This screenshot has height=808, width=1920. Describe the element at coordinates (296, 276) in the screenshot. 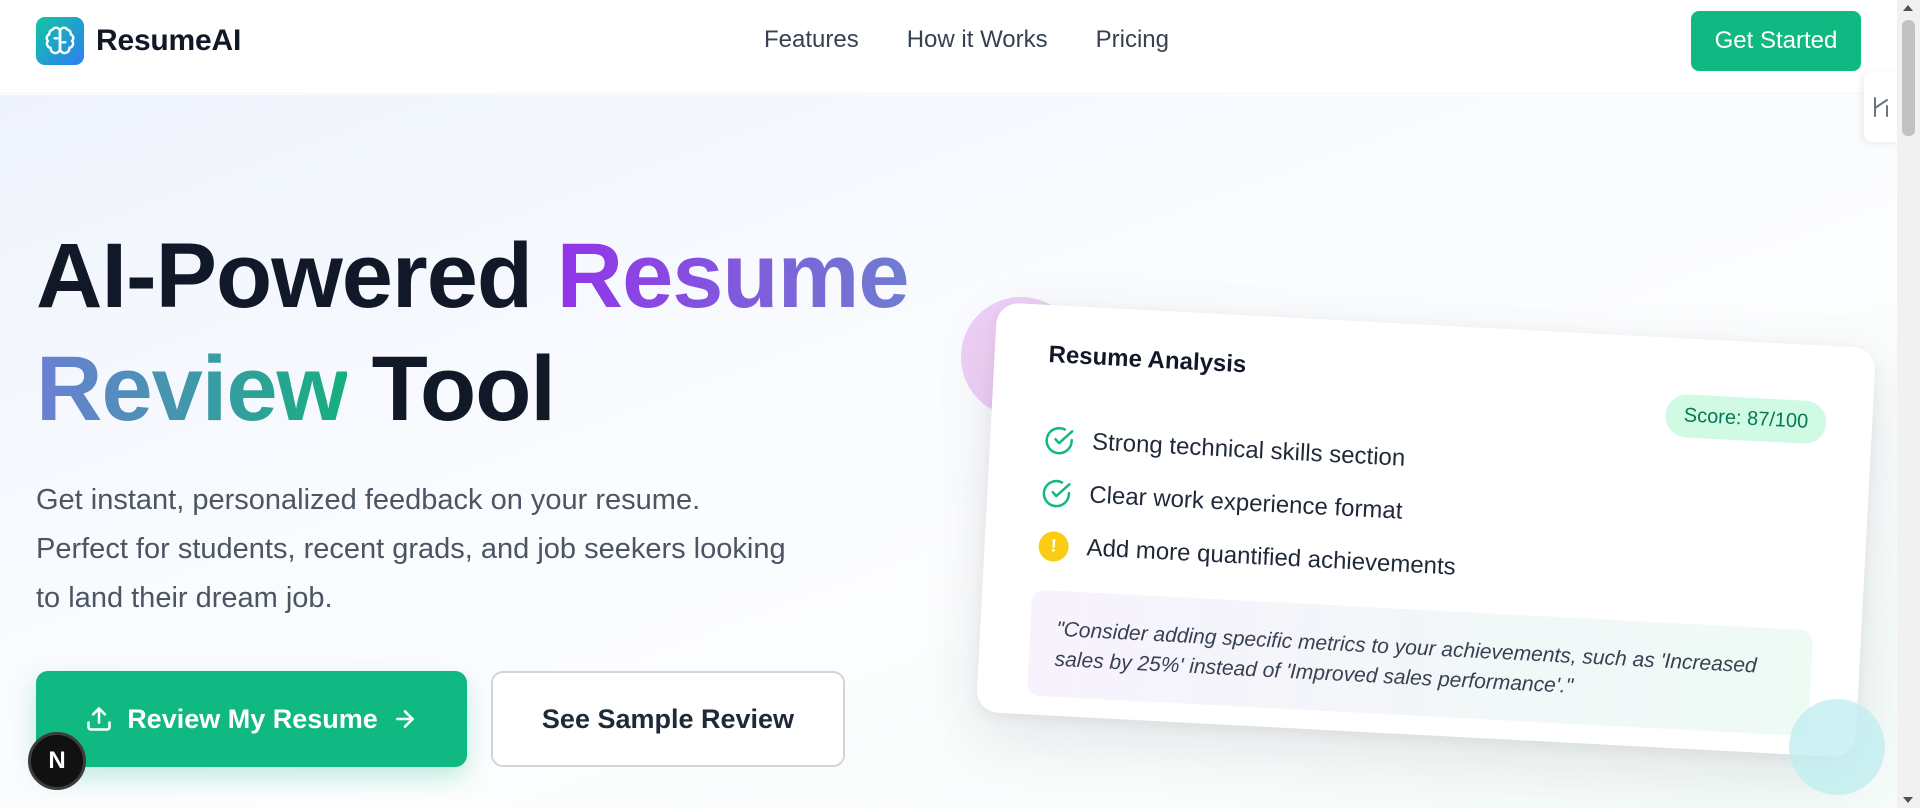

I see `headline-text-1: AI-Powered` at that location.